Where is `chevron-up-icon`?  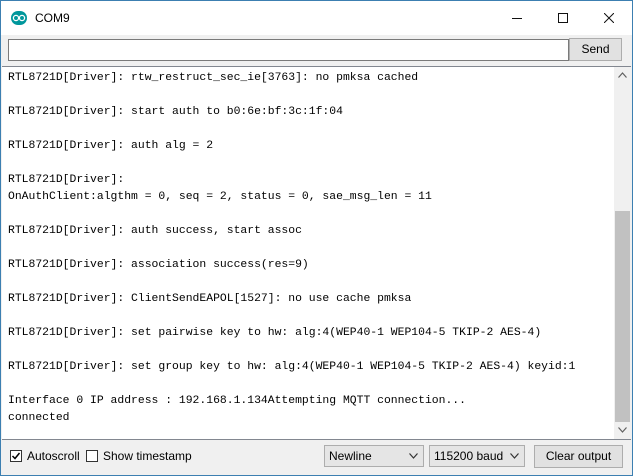
chevron-up-icon is located at coordinates (622, 75).